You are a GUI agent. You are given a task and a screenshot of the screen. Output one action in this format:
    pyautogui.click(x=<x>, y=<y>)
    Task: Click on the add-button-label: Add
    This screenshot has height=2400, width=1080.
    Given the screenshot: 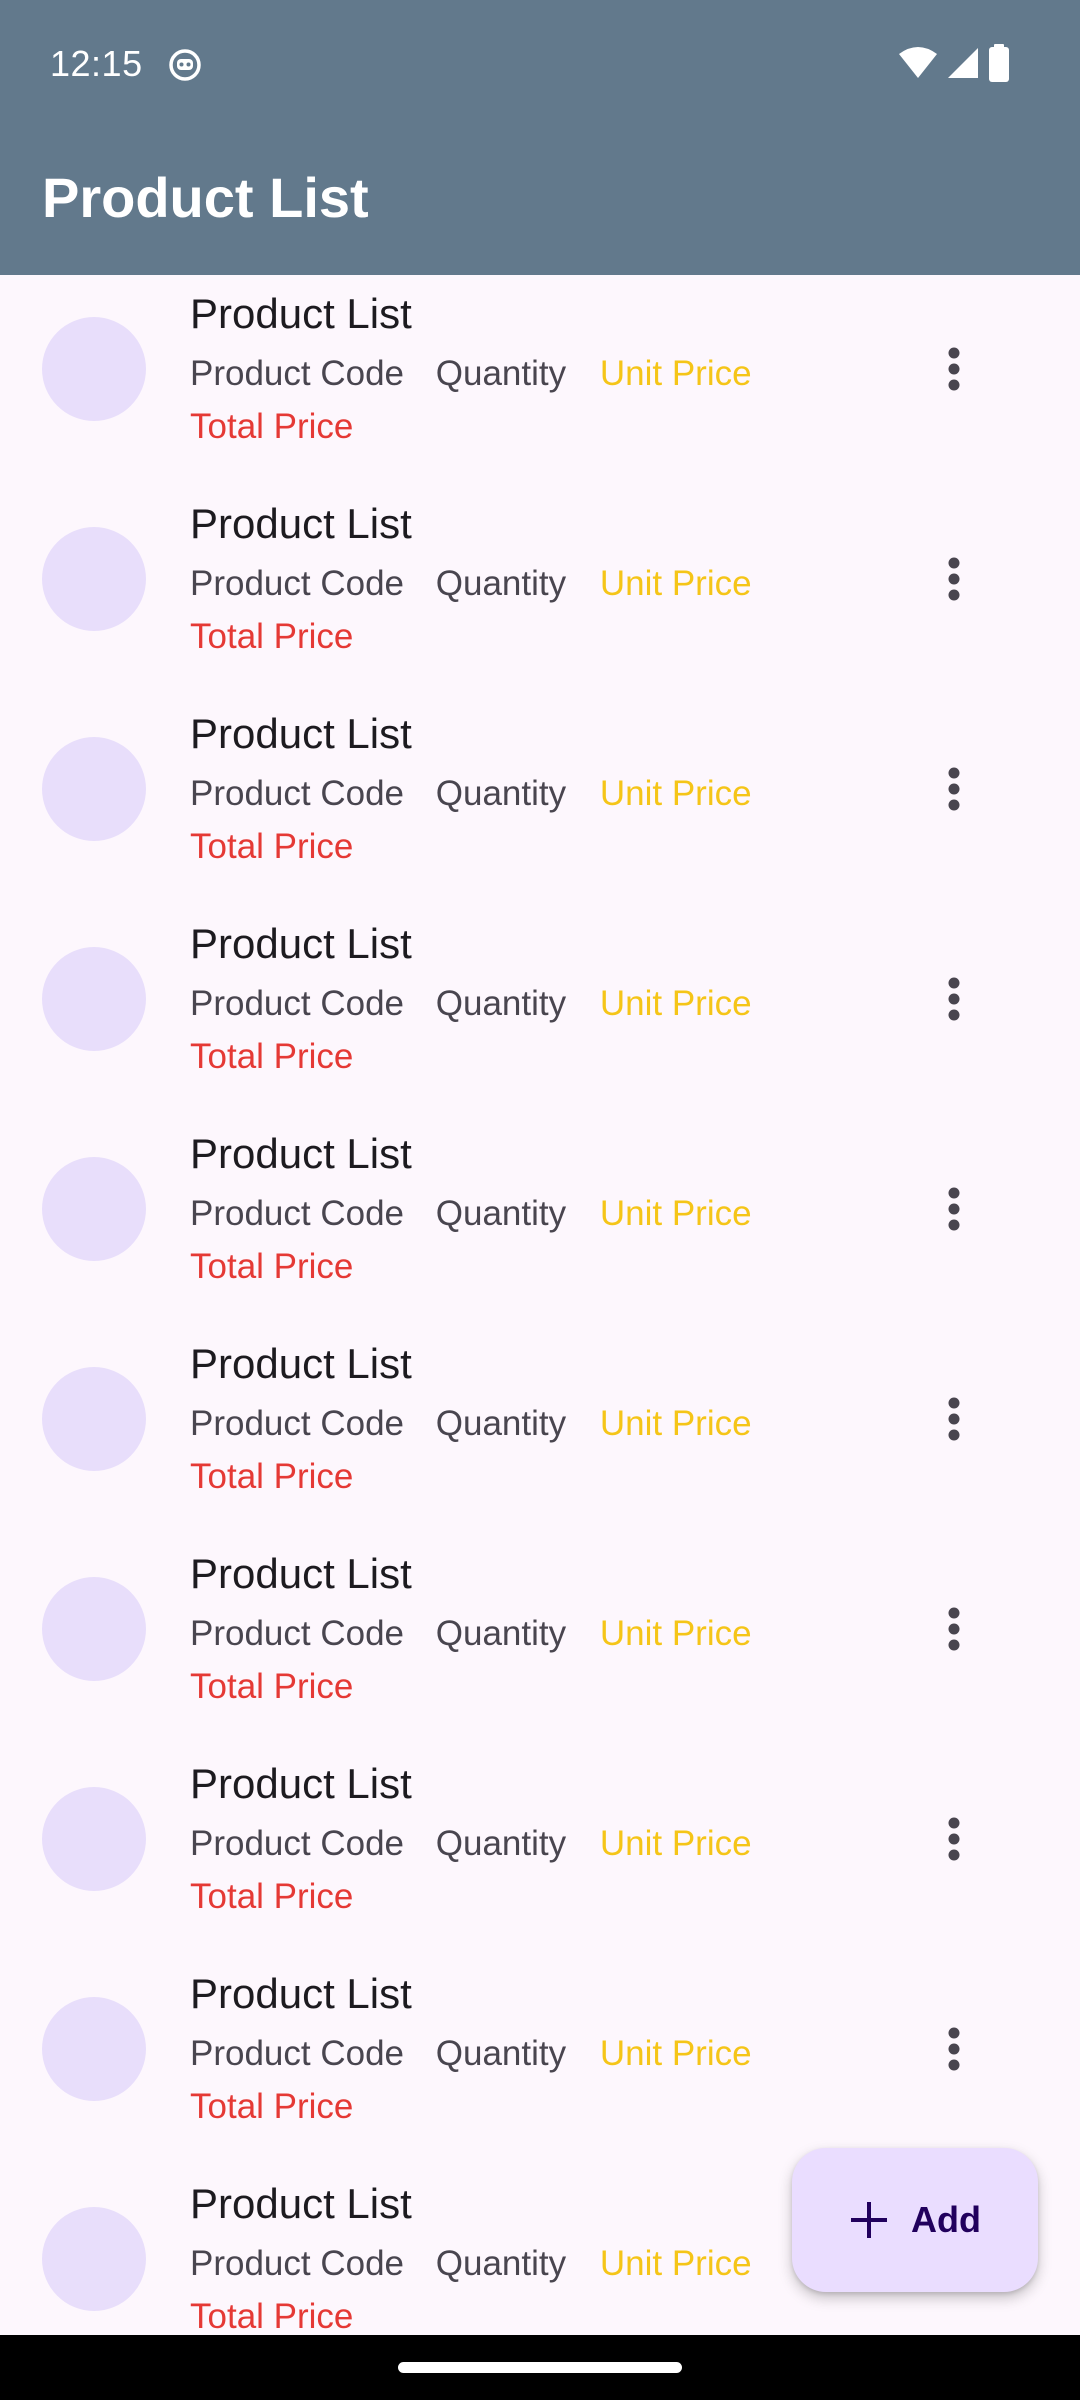 What is the action you would take?
    pyautogui.click(x=946, y=2219)
    